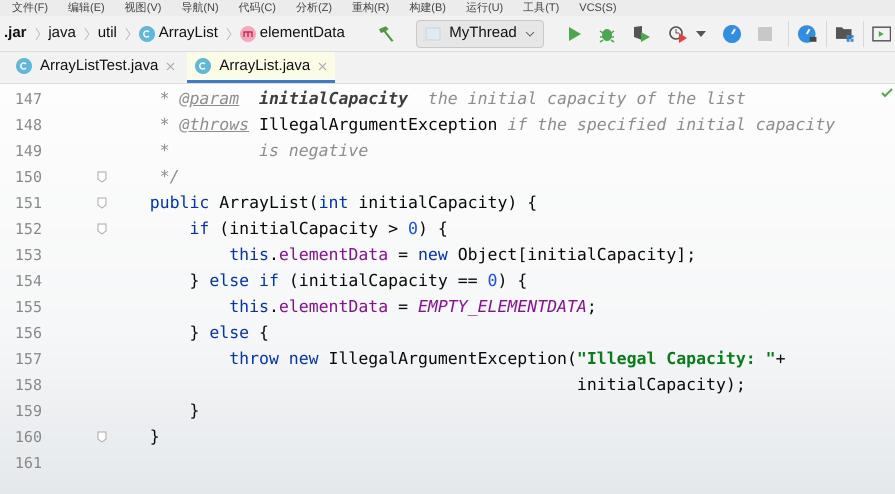  I want to click on shield-play-icon, so click(642, 33).